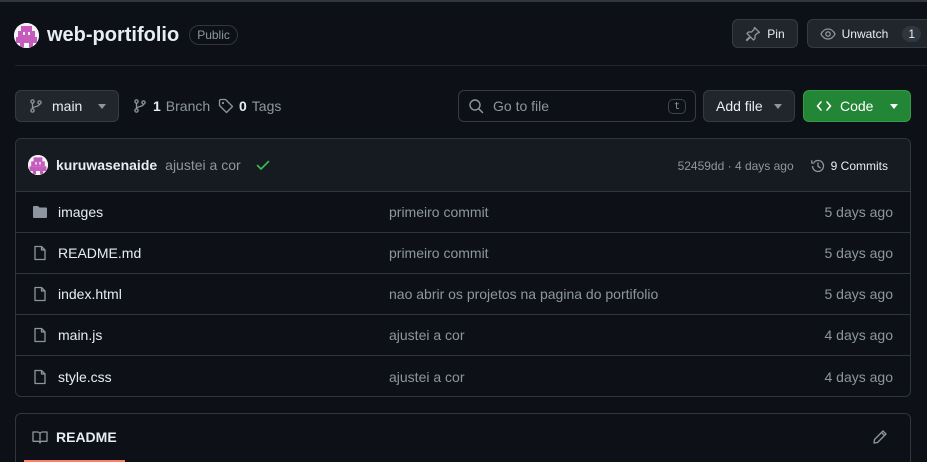  I want to click on branch-label: Branch, so click(188, 106).